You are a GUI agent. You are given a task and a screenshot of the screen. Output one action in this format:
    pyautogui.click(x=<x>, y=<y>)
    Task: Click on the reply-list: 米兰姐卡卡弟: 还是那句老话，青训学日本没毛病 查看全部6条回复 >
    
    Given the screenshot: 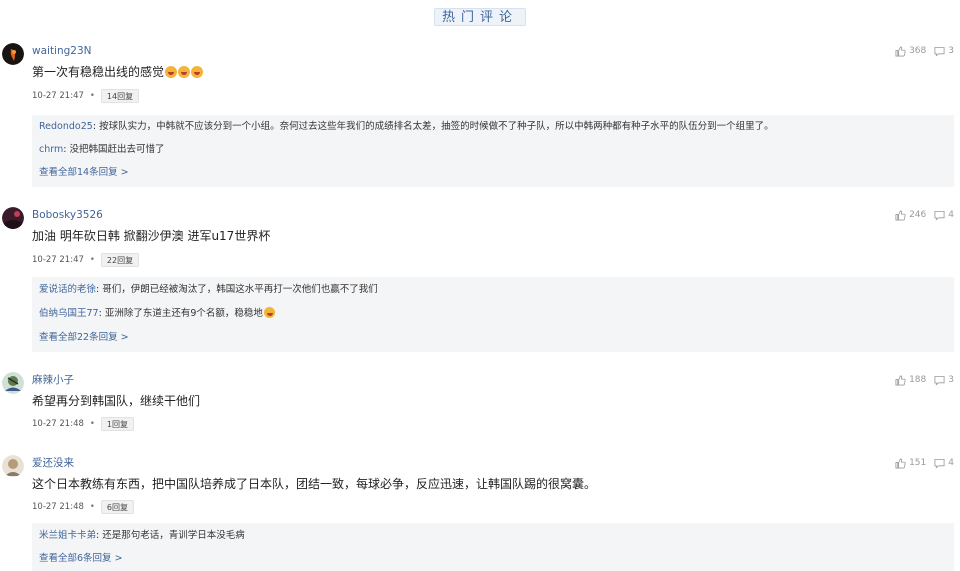 What is the action you would take?
    pyautogui.click(x=493, y=547)
    